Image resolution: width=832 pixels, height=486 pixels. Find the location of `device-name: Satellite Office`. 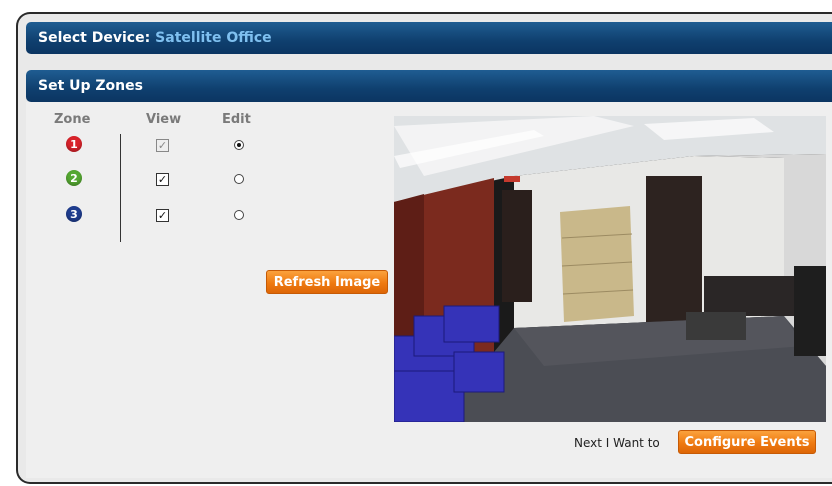

device-name: Satellite Office is located at coordinates (213, 38).